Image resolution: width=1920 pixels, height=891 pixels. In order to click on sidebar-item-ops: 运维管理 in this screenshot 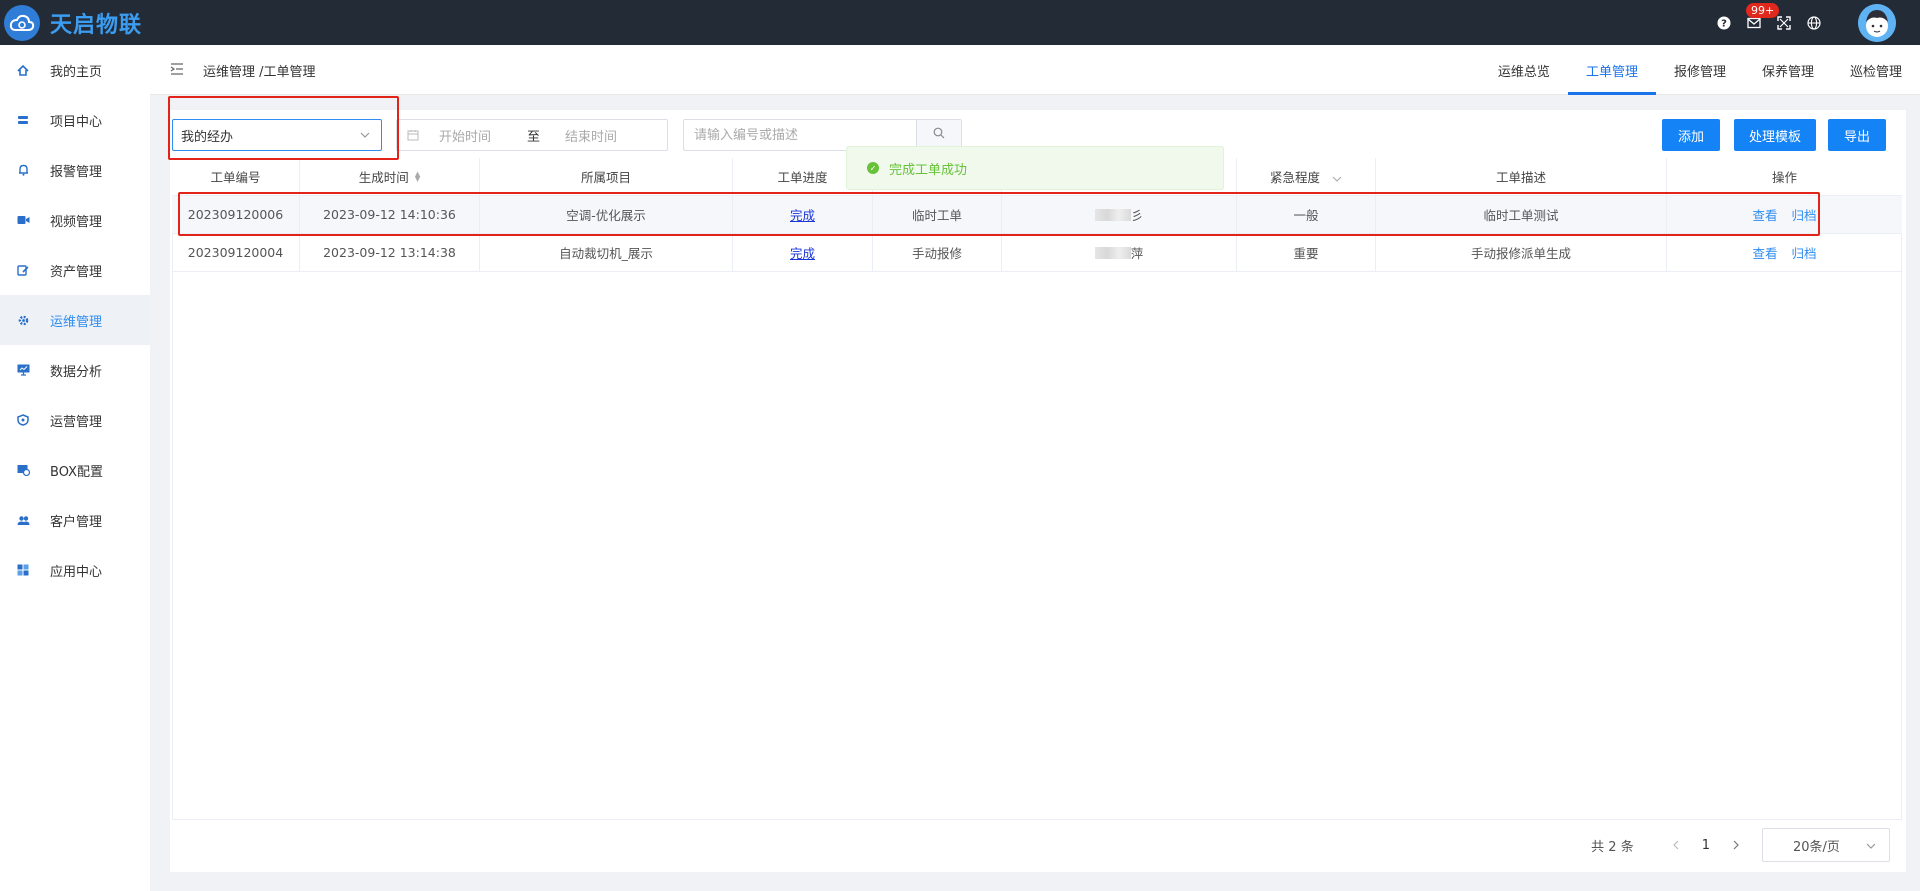, I will do `click(75, 320)`.